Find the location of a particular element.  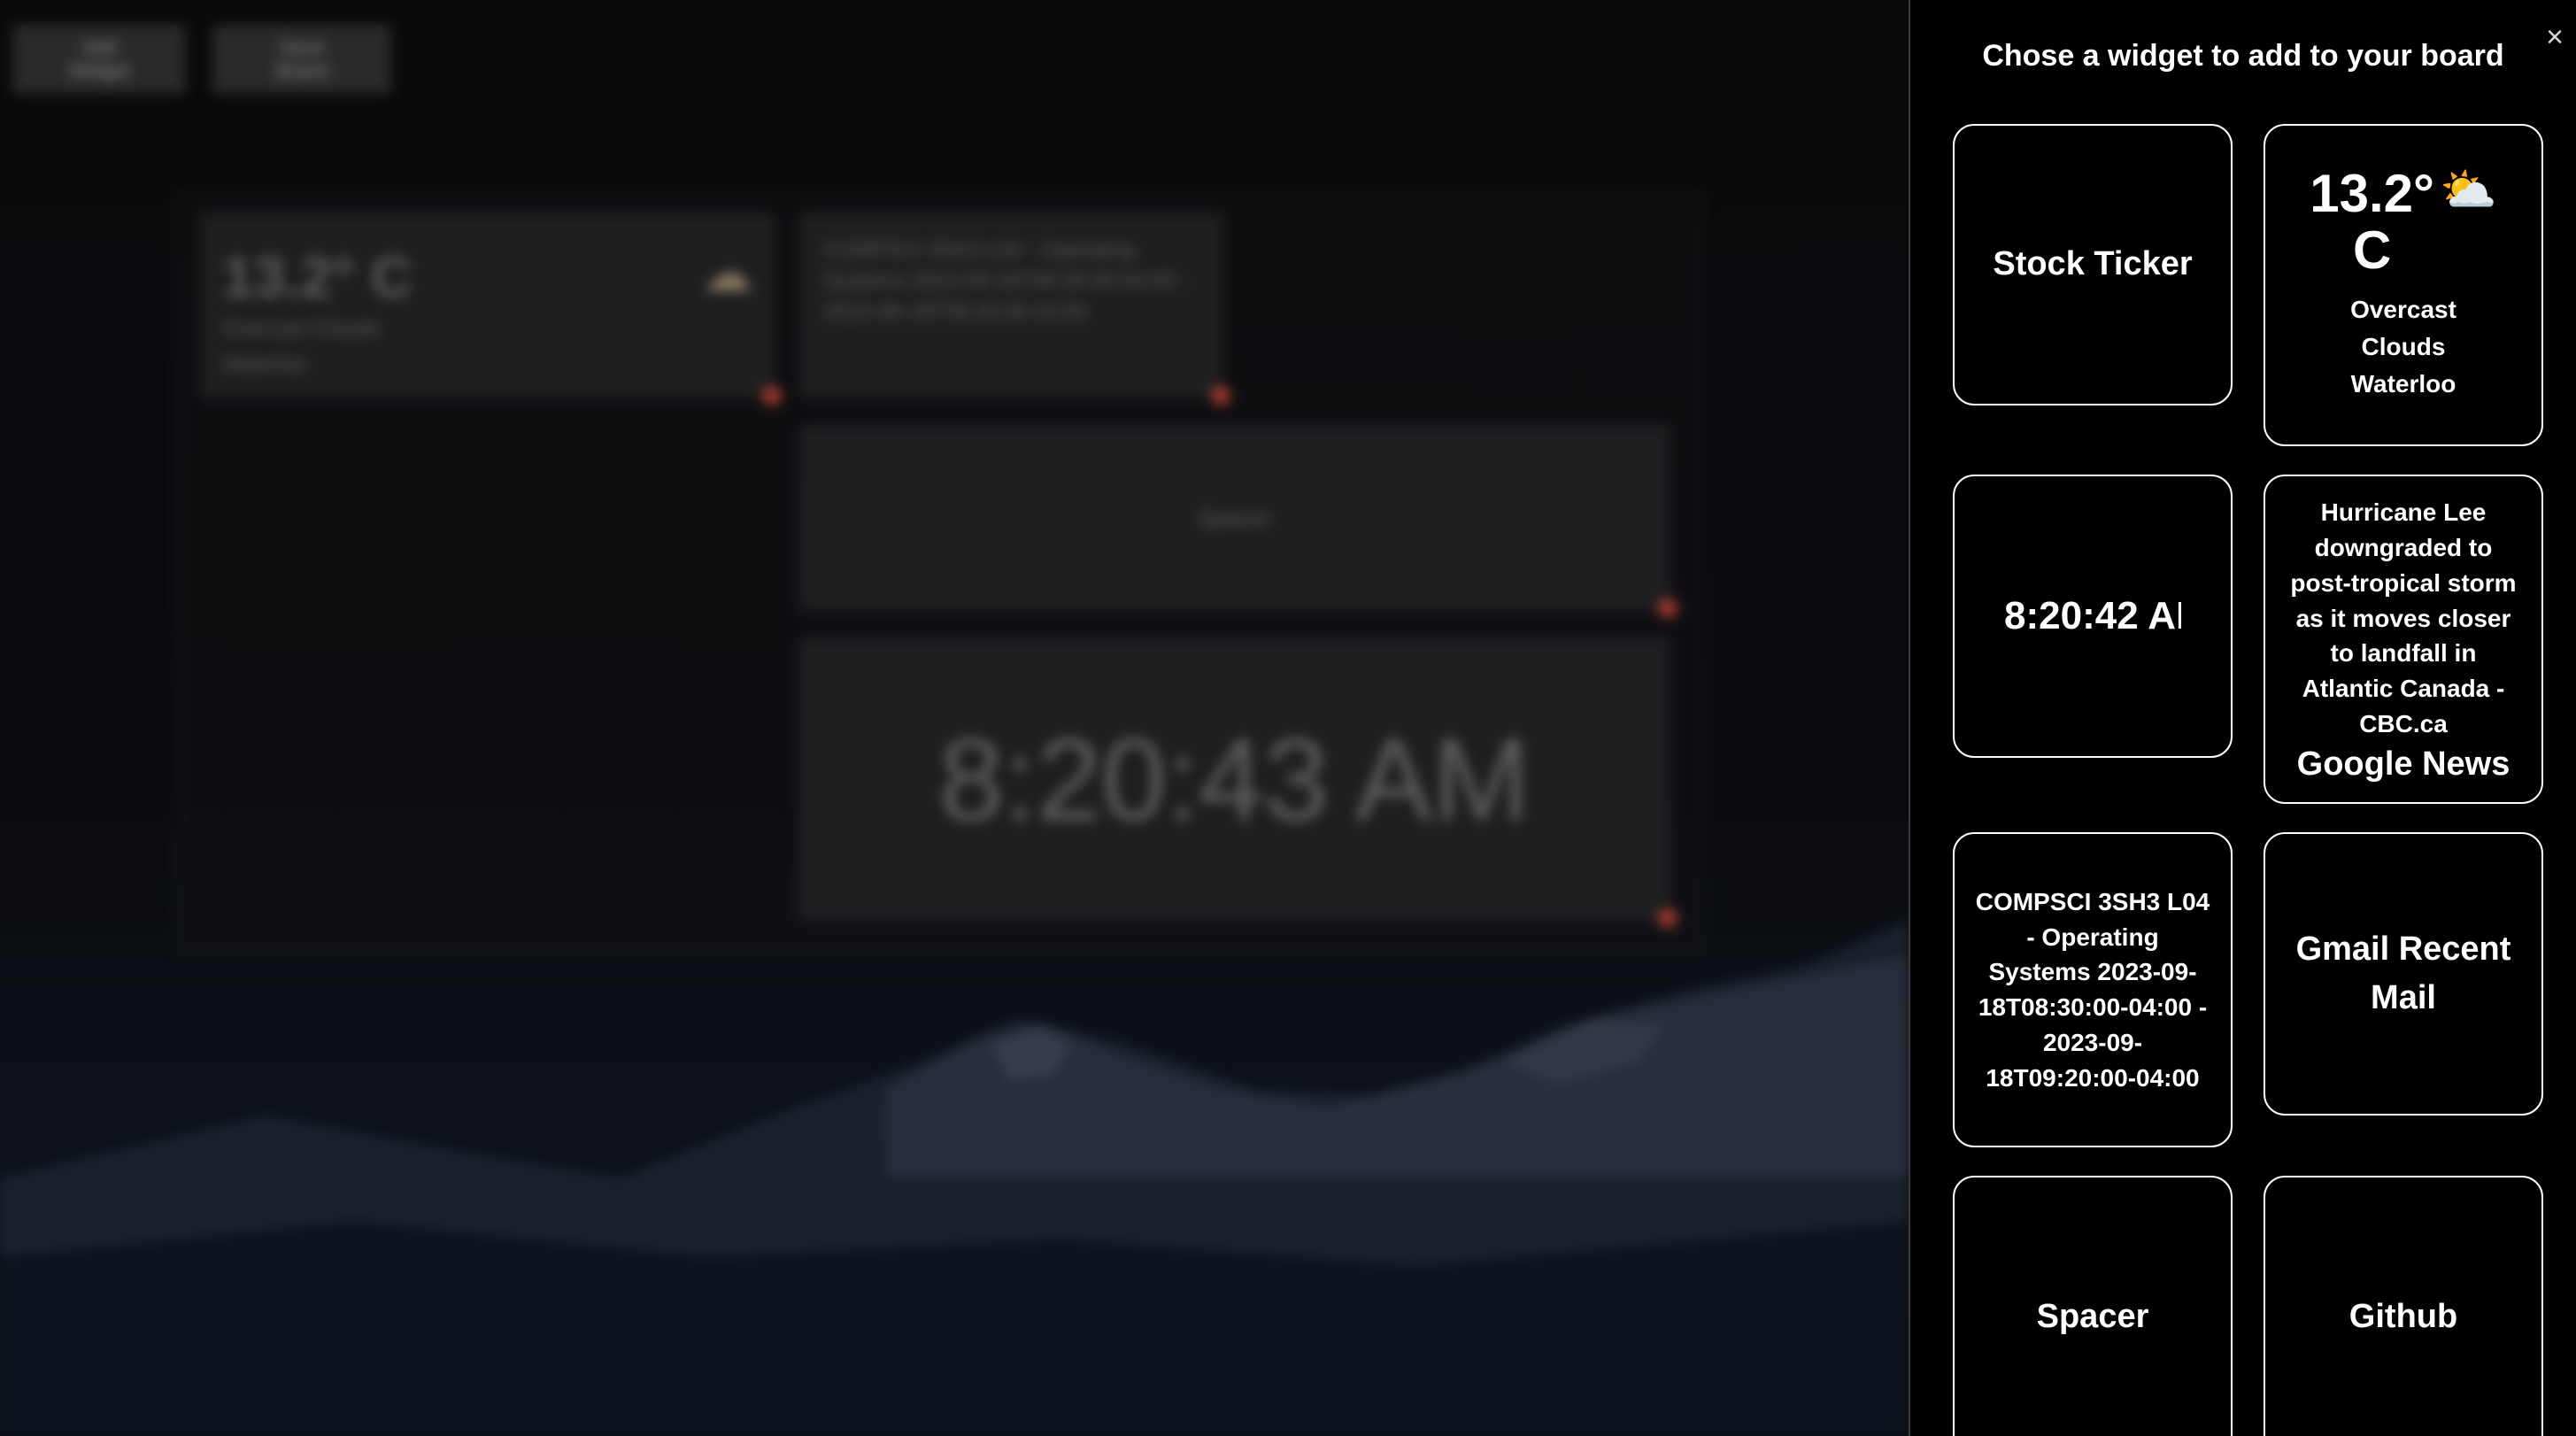

board-weather-city: Waterloo is located at coordinates (264, 364).